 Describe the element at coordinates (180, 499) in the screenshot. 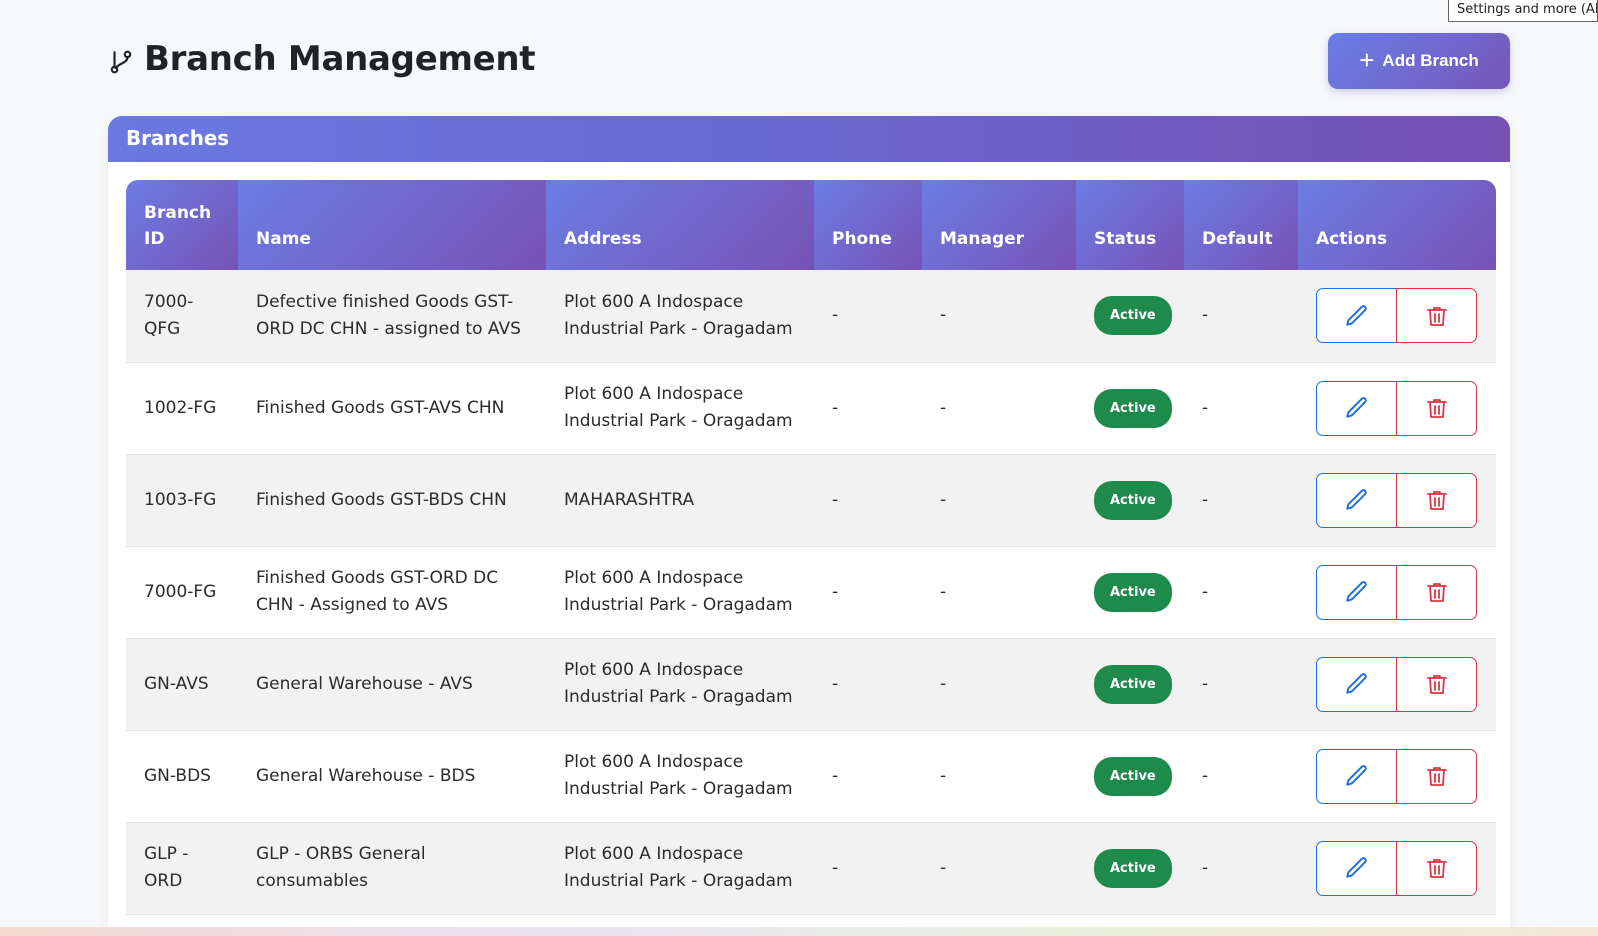

I see `cell-branch-id: 1003-FG` at that location.